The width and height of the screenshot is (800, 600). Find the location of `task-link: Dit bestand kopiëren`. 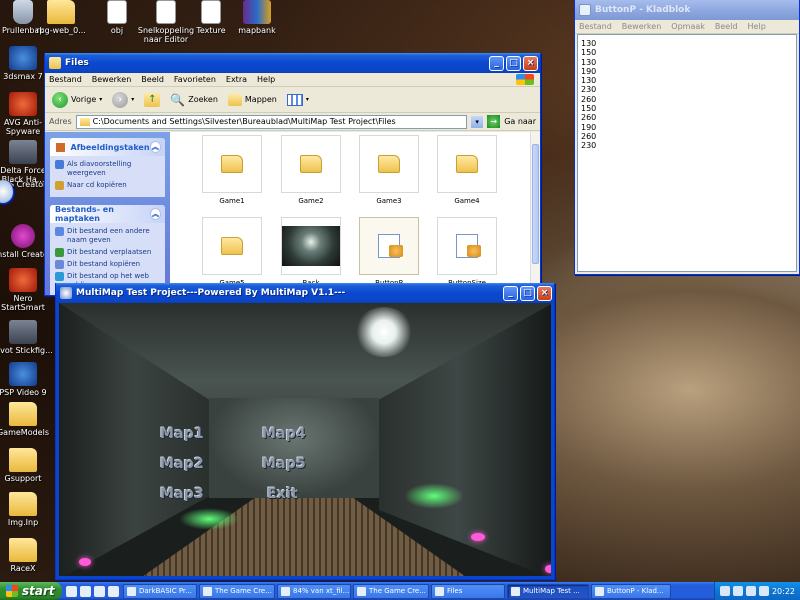

task-link: Dit bestand kopiëren is located at coordinates (108, 264).